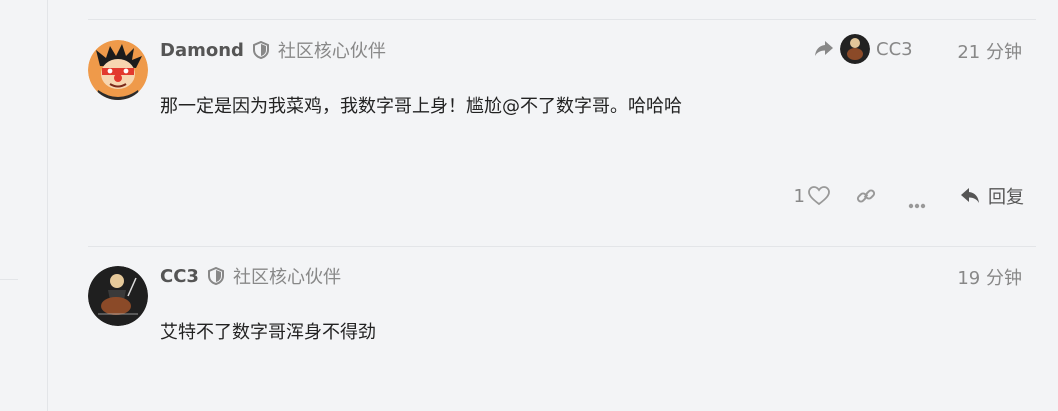 This screenshot has height=411, width=1058. Describe the element at coordinates (562, 246) in the screenshot. I see `post-divider` at that location.